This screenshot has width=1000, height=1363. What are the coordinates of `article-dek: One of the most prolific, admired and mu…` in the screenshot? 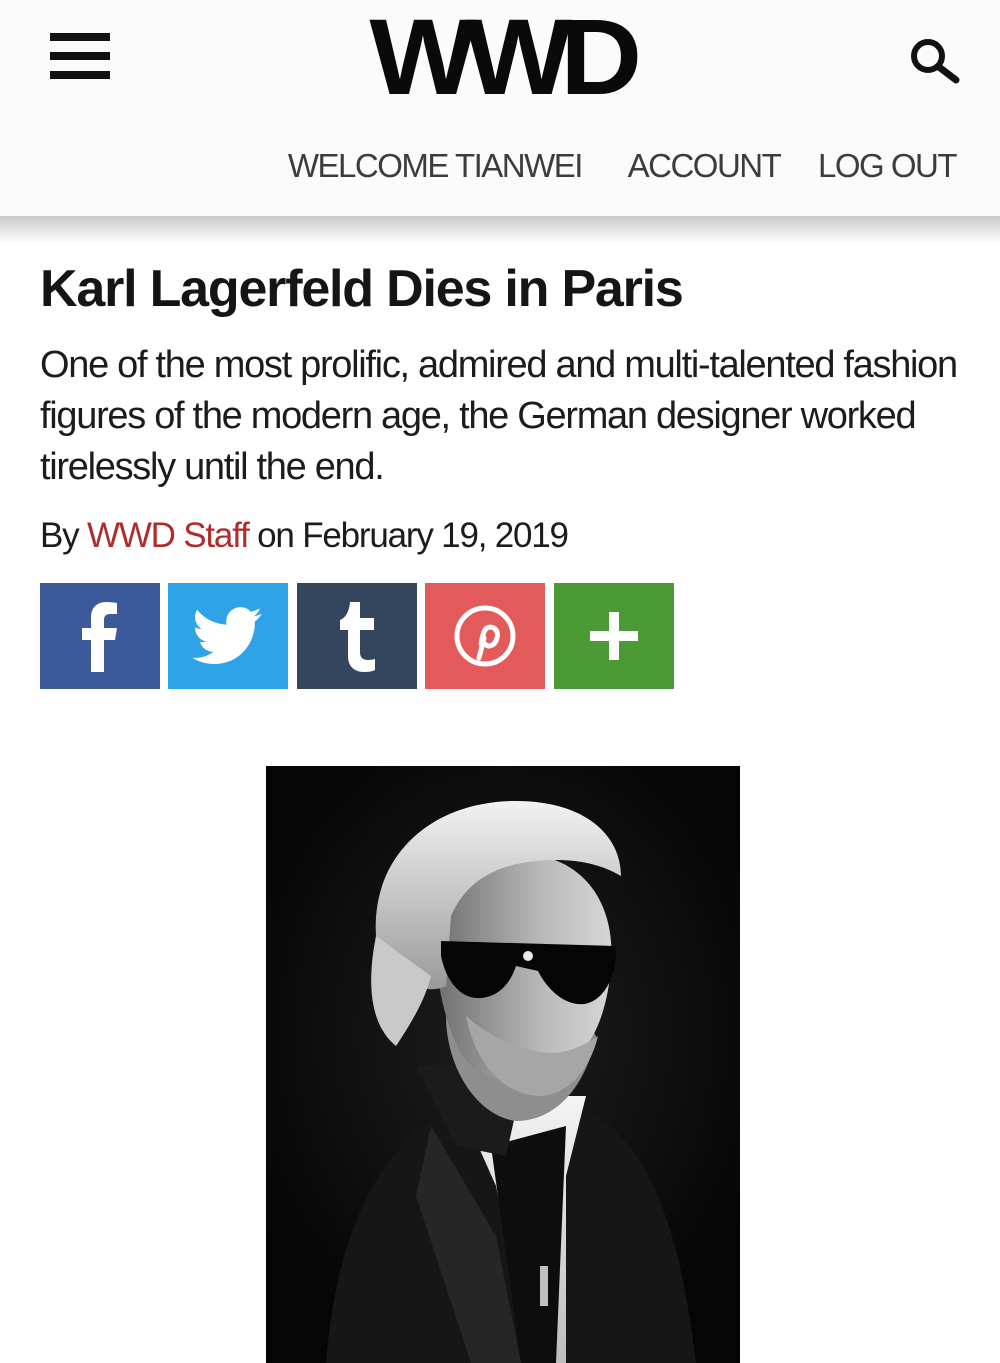 It's located at (499, 416).